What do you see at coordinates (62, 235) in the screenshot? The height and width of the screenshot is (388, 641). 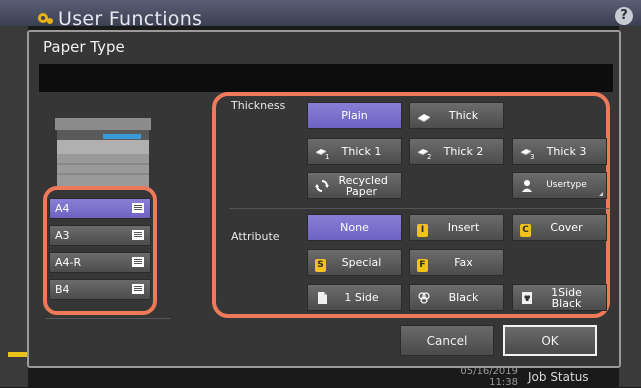 I see `paper-size-label: A3` at bounding box center [62, 235].